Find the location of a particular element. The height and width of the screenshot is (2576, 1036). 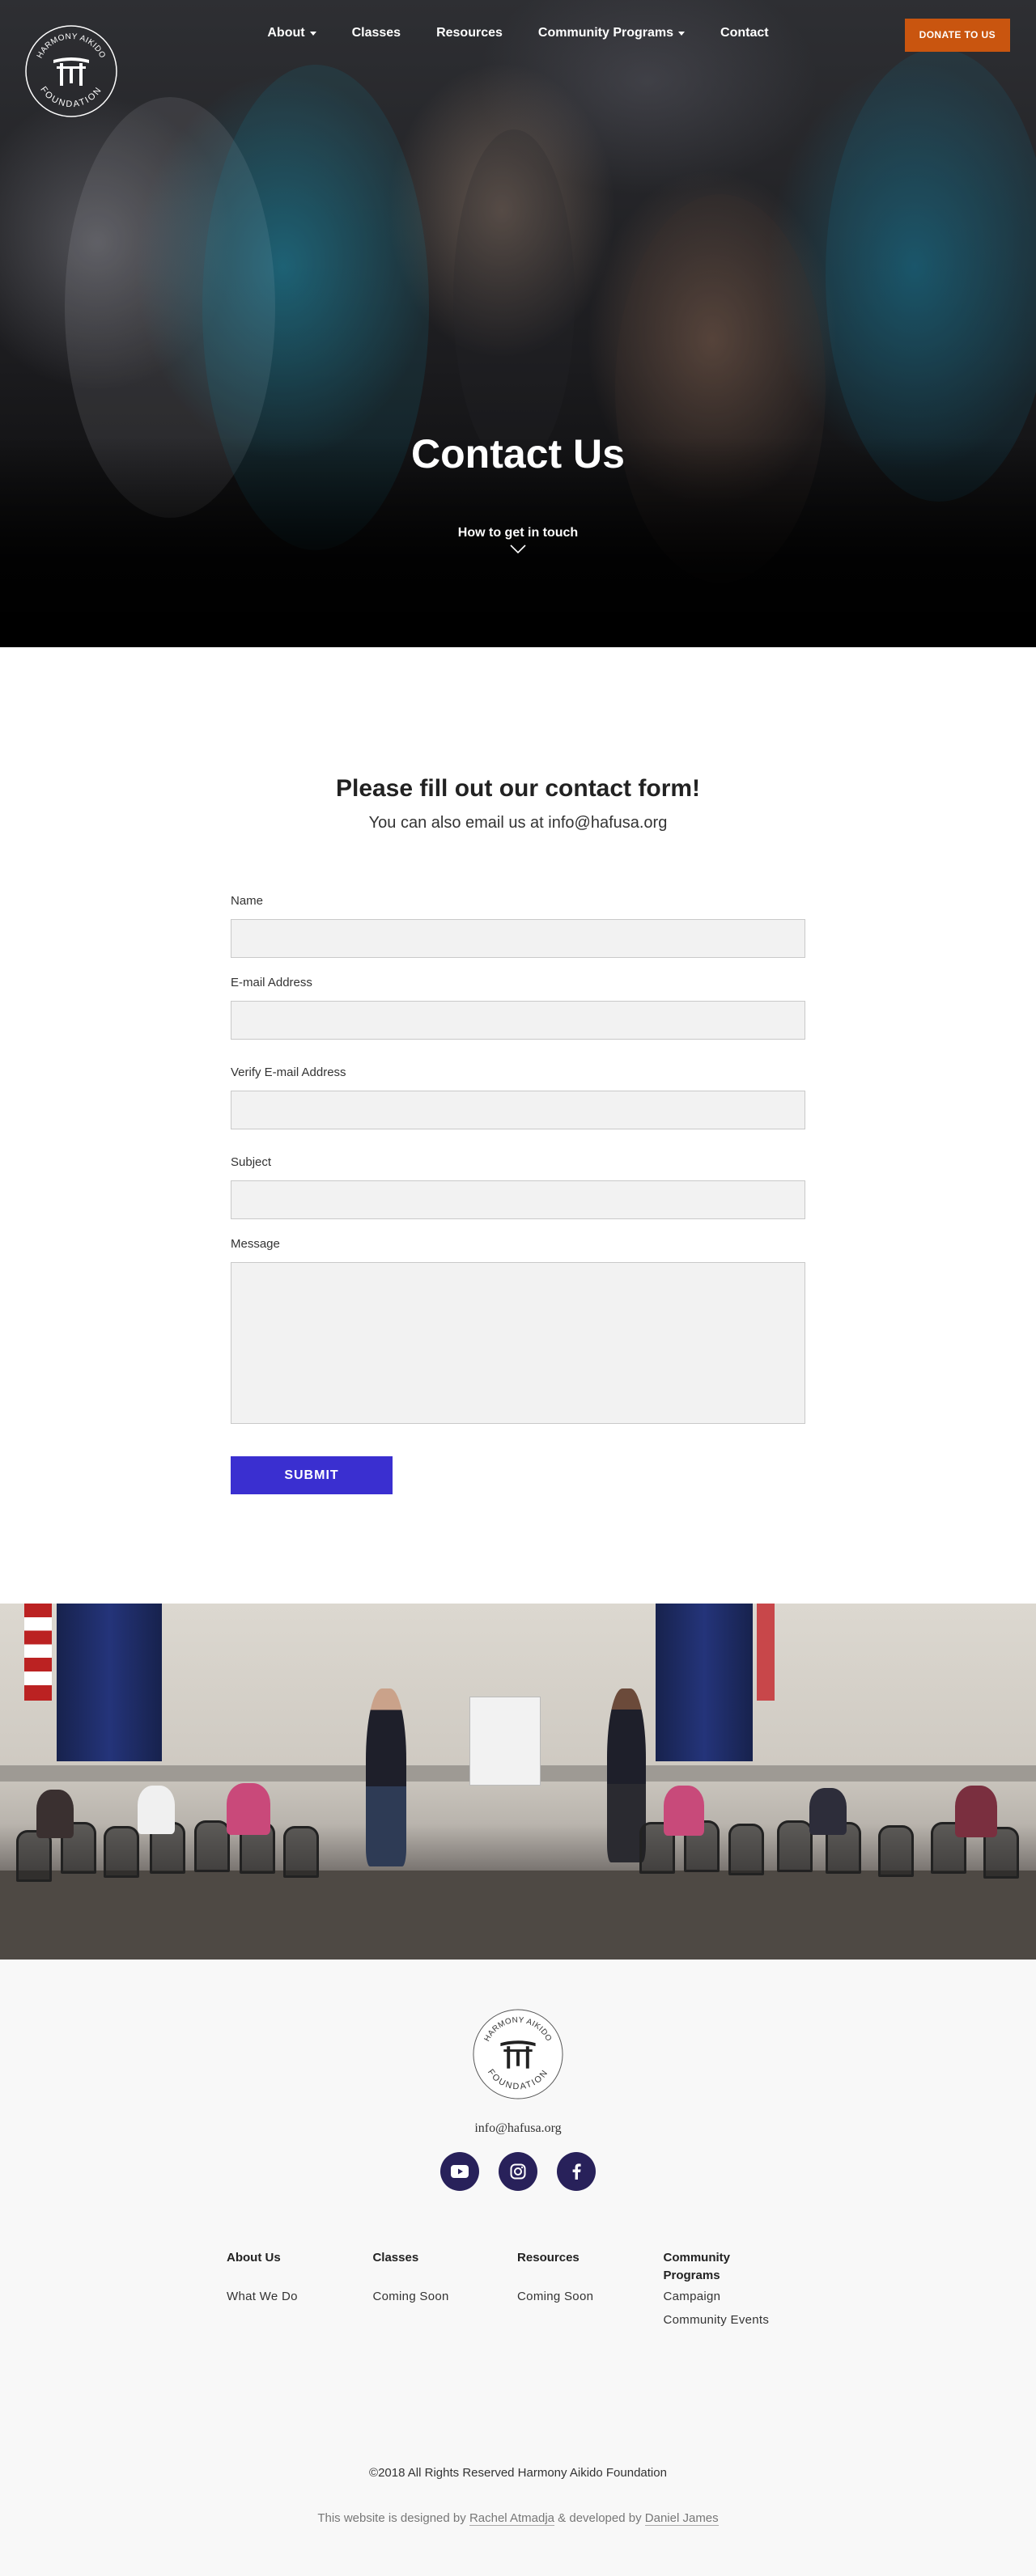

hero-subtitle: How to get in touch is located at coordinates (518, 533).